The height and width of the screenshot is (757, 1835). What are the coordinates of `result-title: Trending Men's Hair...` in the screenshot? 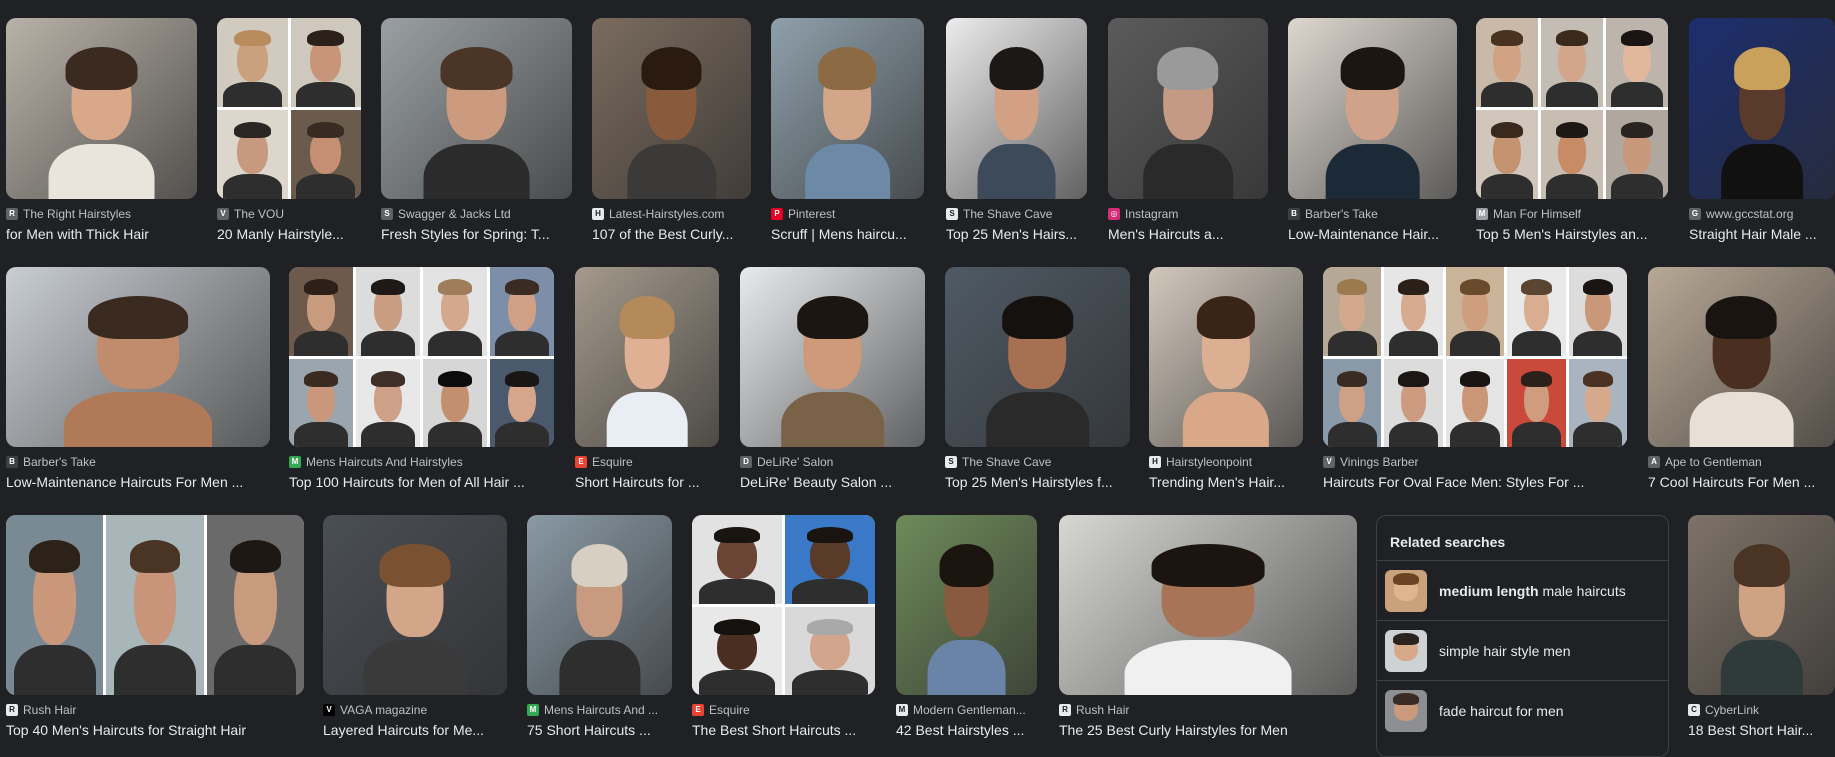 It's located at (1226, 482).